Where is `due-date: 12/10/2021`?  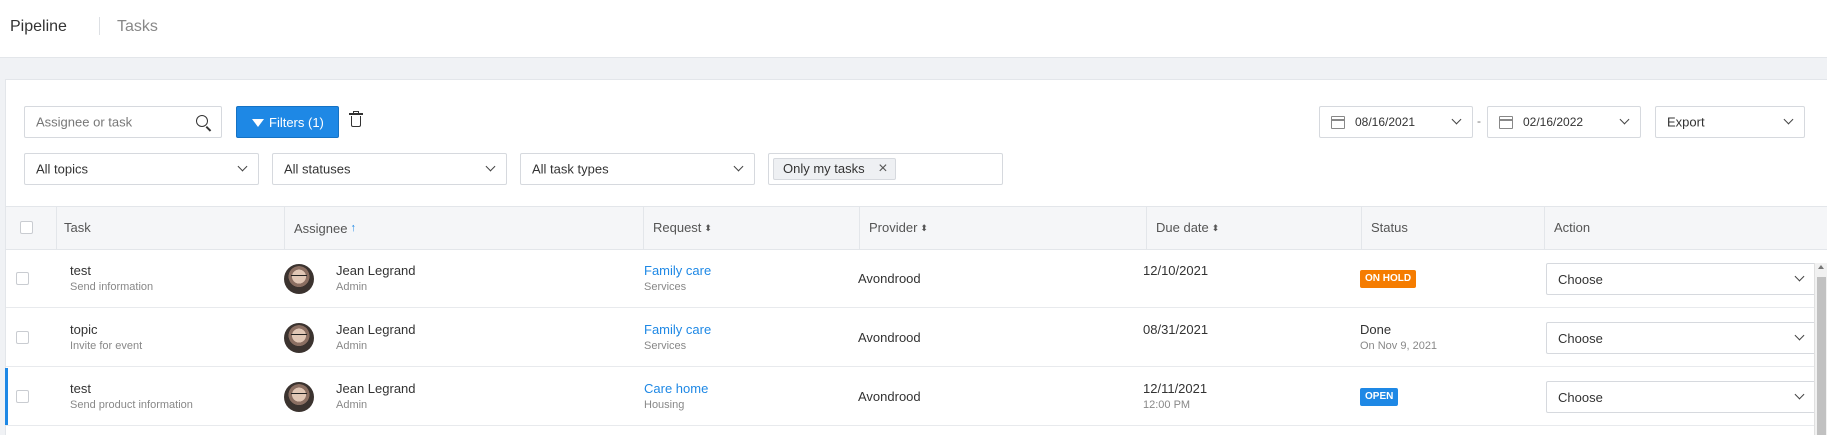
due-date: 12/10/2021 is located at coordinates (1176, 270).